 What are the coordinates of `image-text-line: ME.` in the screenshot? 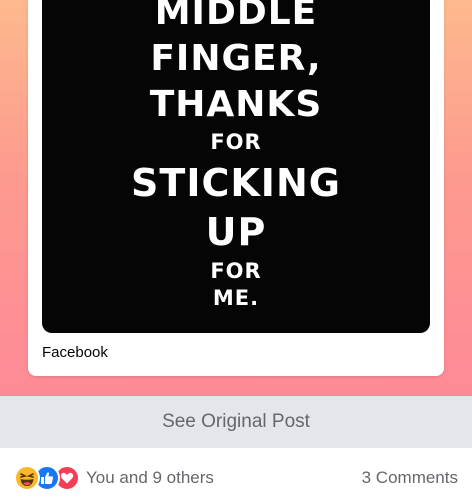 It's located at (236, 298).